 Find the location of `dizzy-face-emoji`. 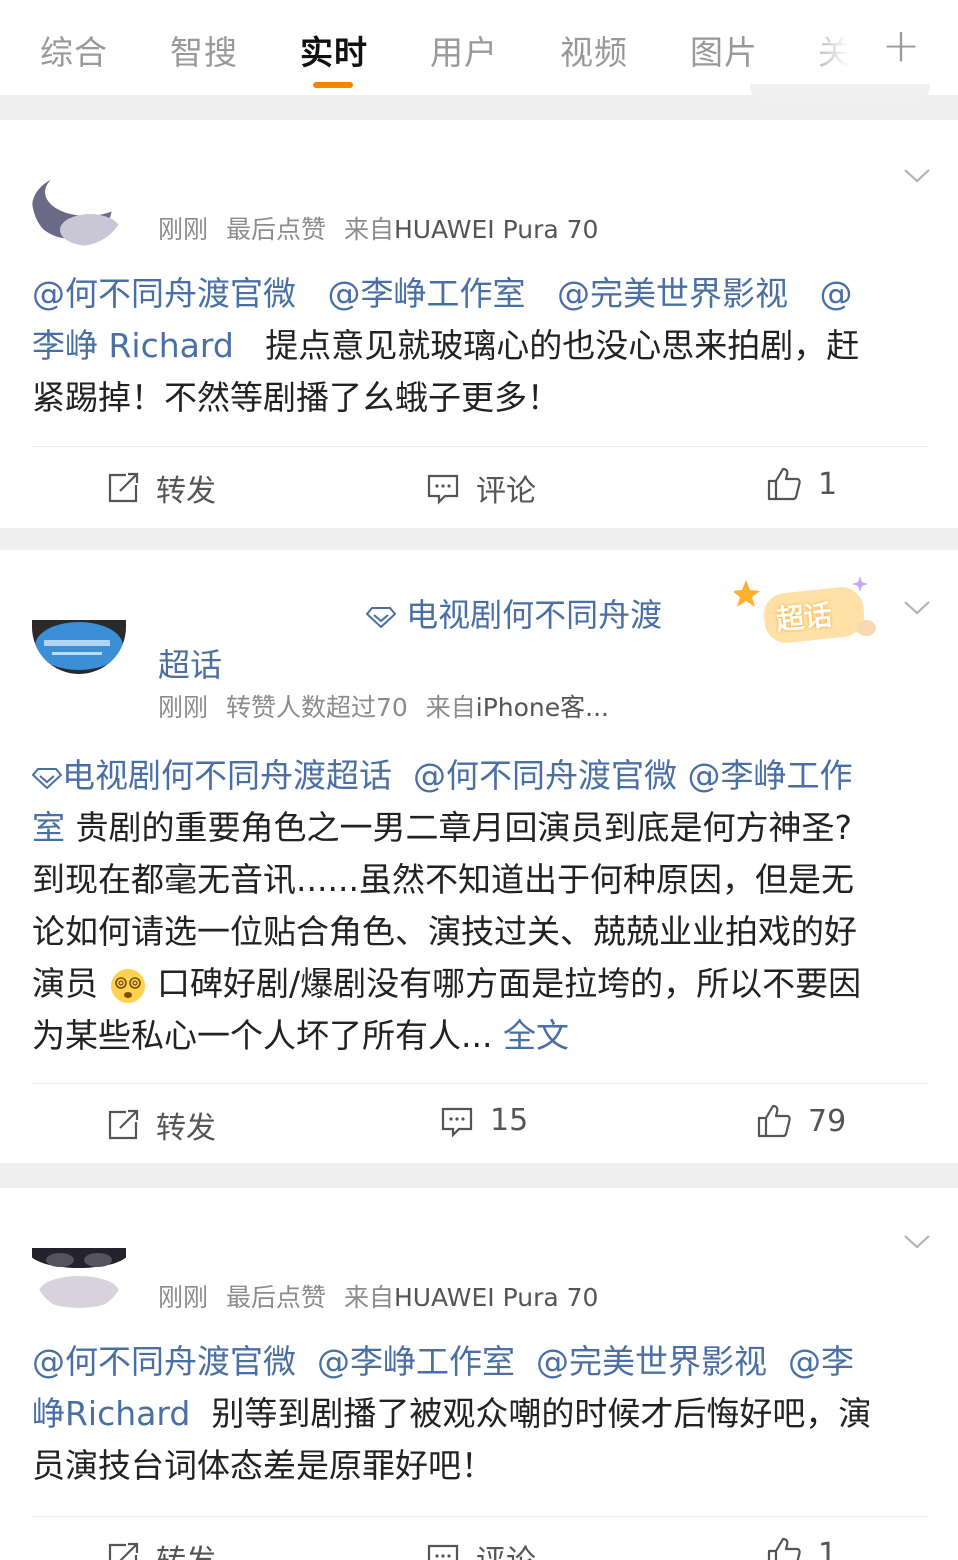

dizzy-face-emoji is located at coordinates (127, 985).